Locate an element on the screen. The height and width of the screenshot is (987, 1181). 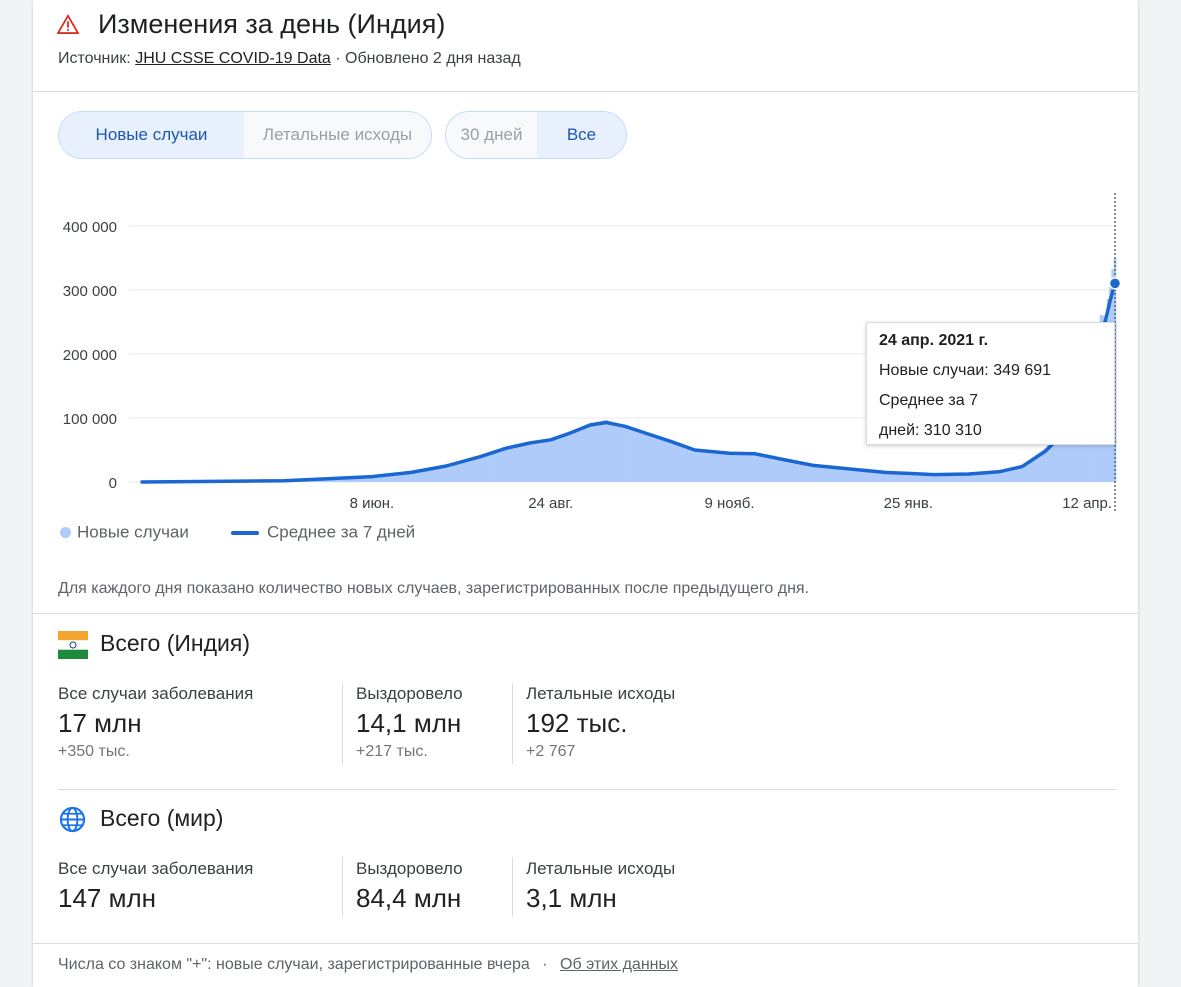
updated-text: · Обновлено 2 дня назад is located at coordinates (428, 58).